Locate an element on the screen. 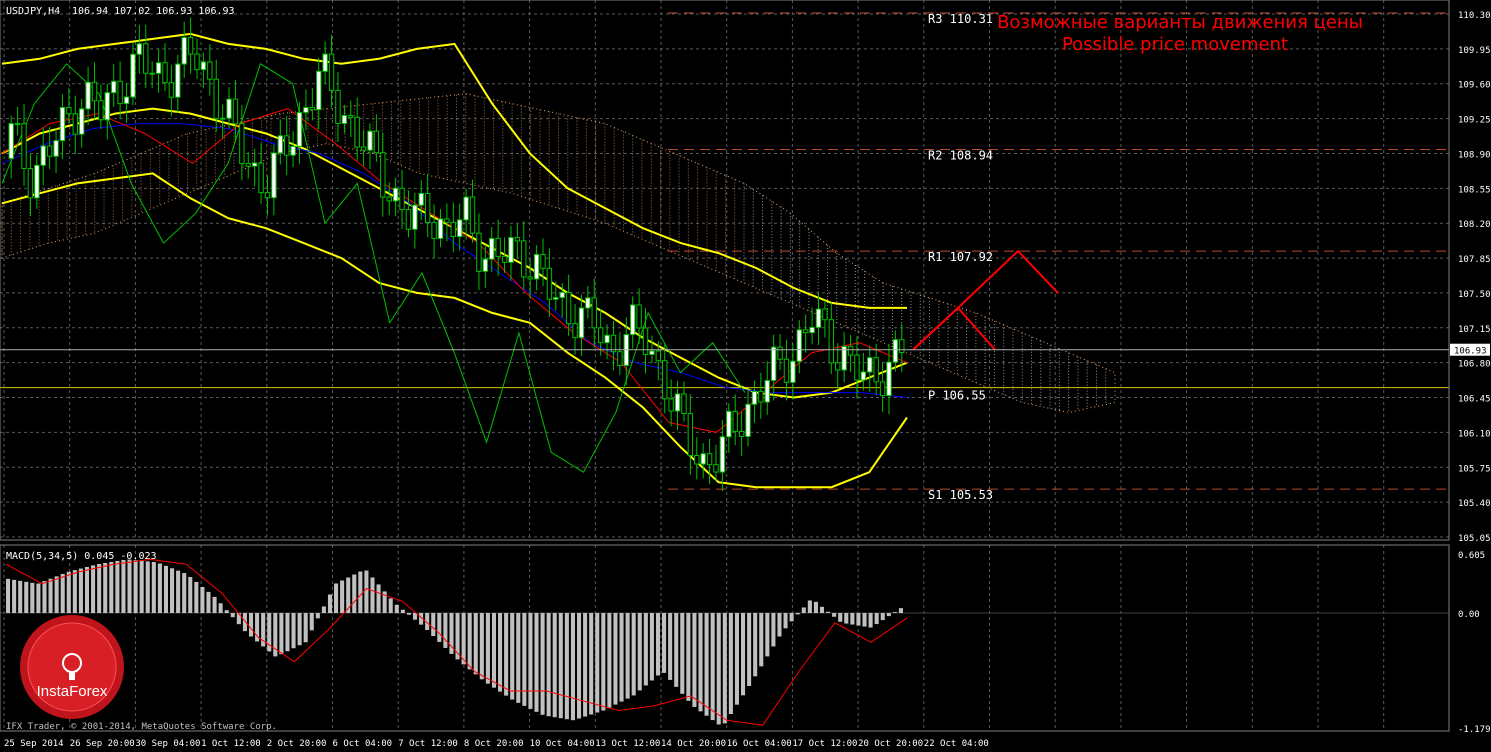 The height and width of the screenshot is (752, 1491). level-label-p: P 106.55 is located at coordinates (957, 396).